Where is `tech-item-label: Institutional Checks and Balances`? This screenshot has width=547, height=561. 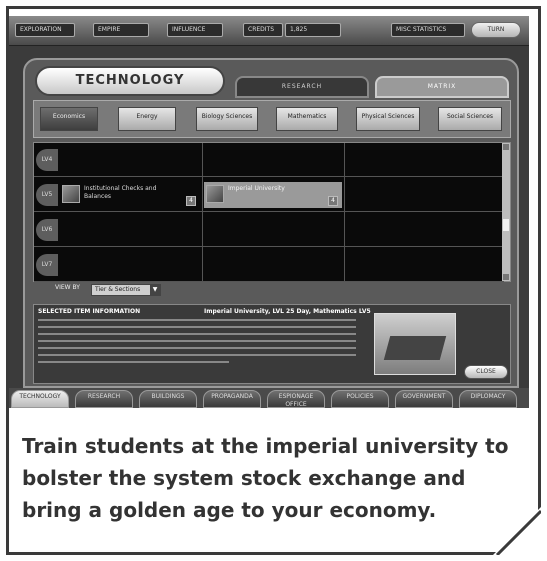
tech-item-label: Institutional Checks and Balances is located at coordinates (120, 192).